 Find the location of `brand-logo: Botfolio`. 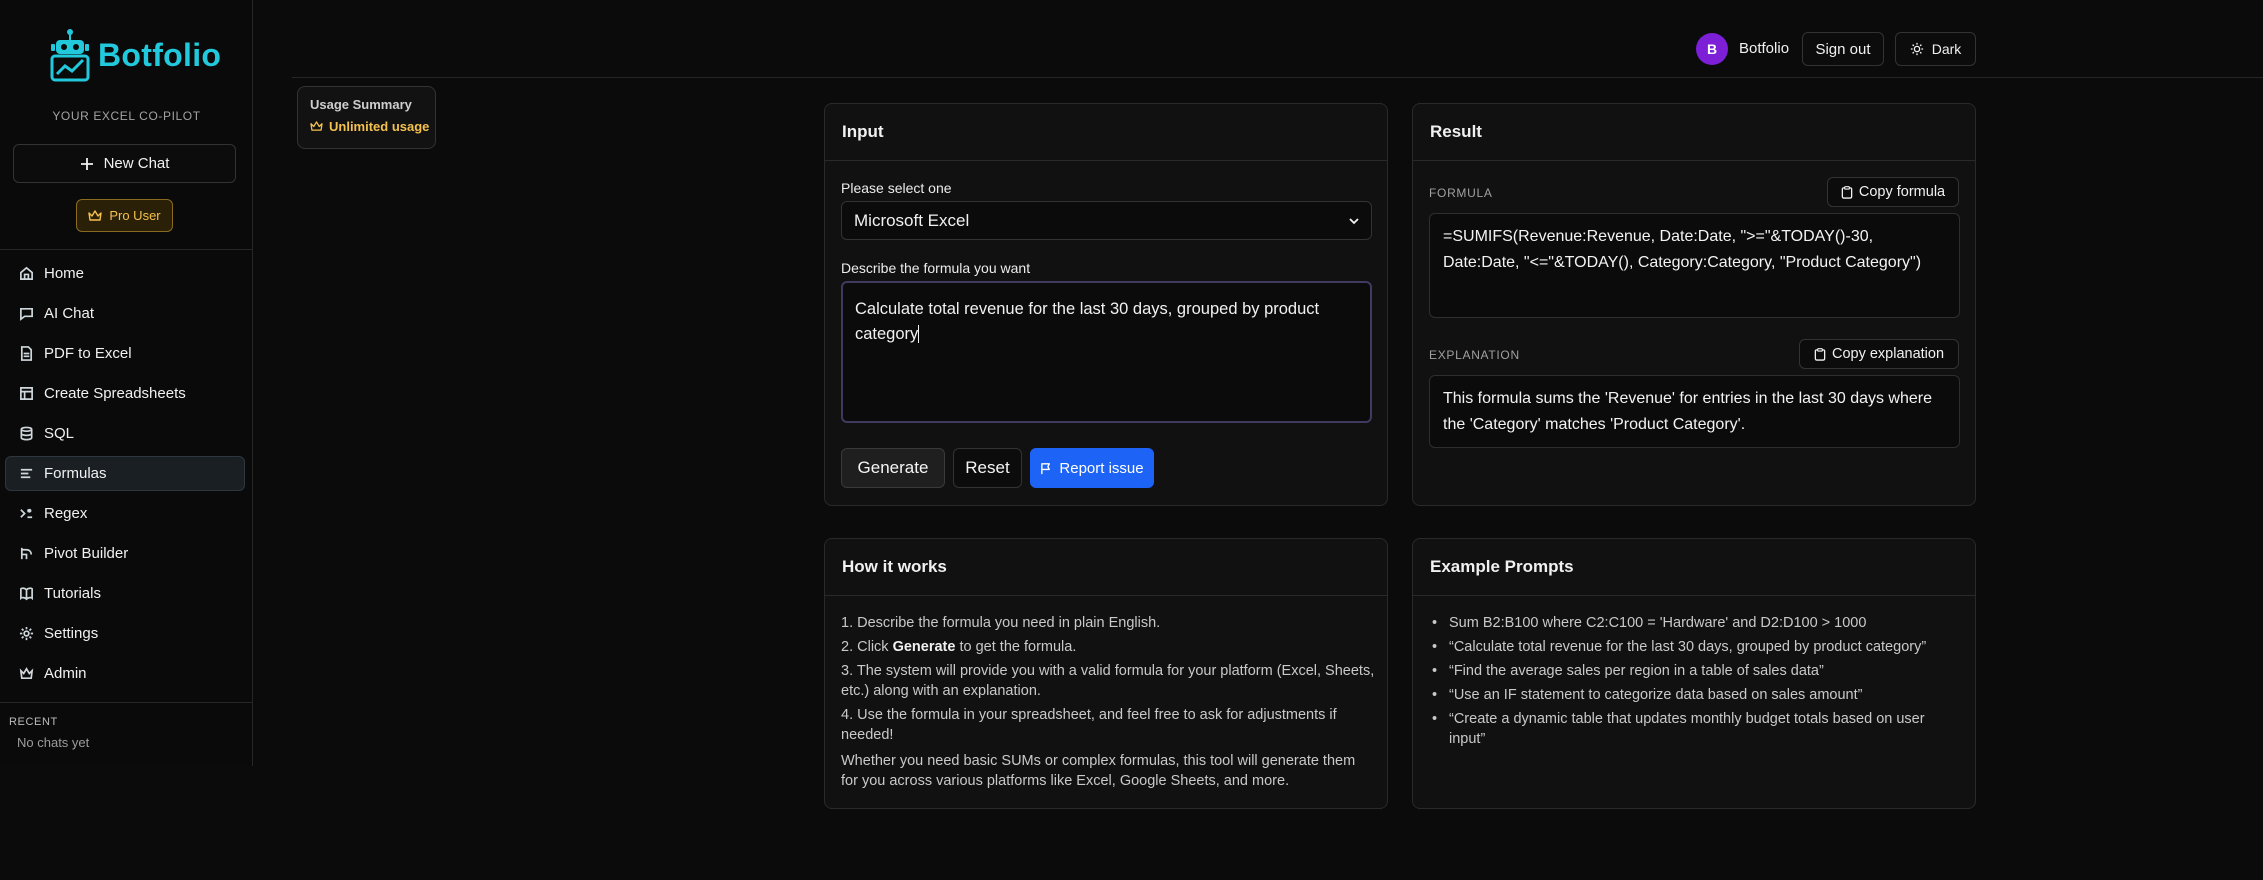

brand-logo: Botfolio is located at coordinates (134, 55).